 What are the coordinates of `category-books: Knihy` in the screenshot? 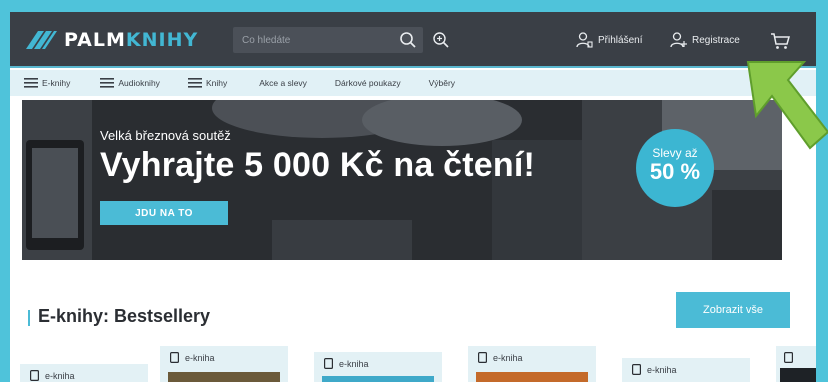 It's located at (207, 83).